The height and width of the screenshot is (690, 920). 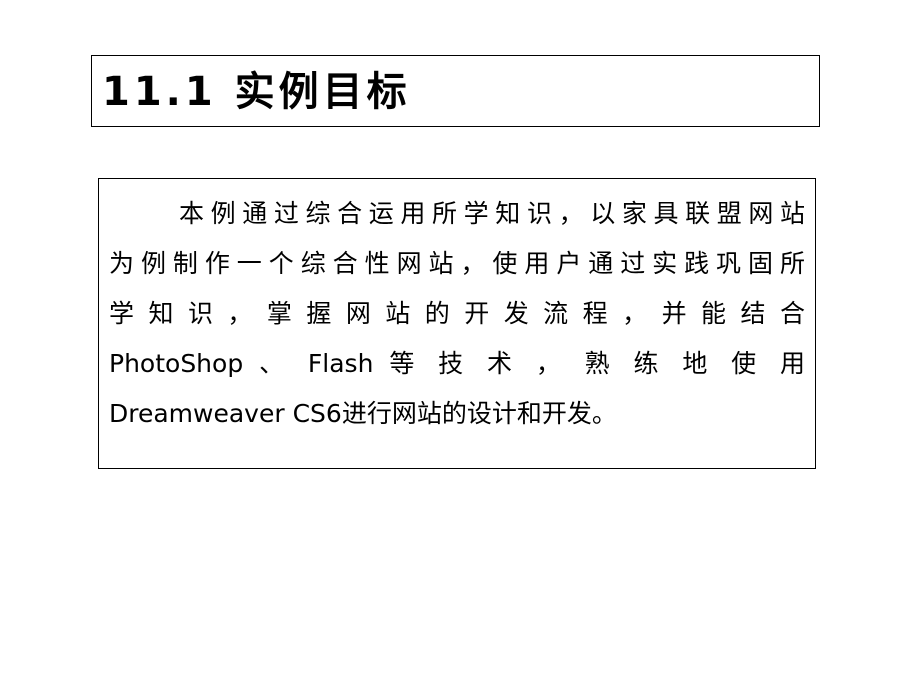 What do you see at coordinates (363, 413) in the screenshot?
I see `body-line: Dreamweaver CS6进行网站的设计和开发。` at bounding box center [363, 413].